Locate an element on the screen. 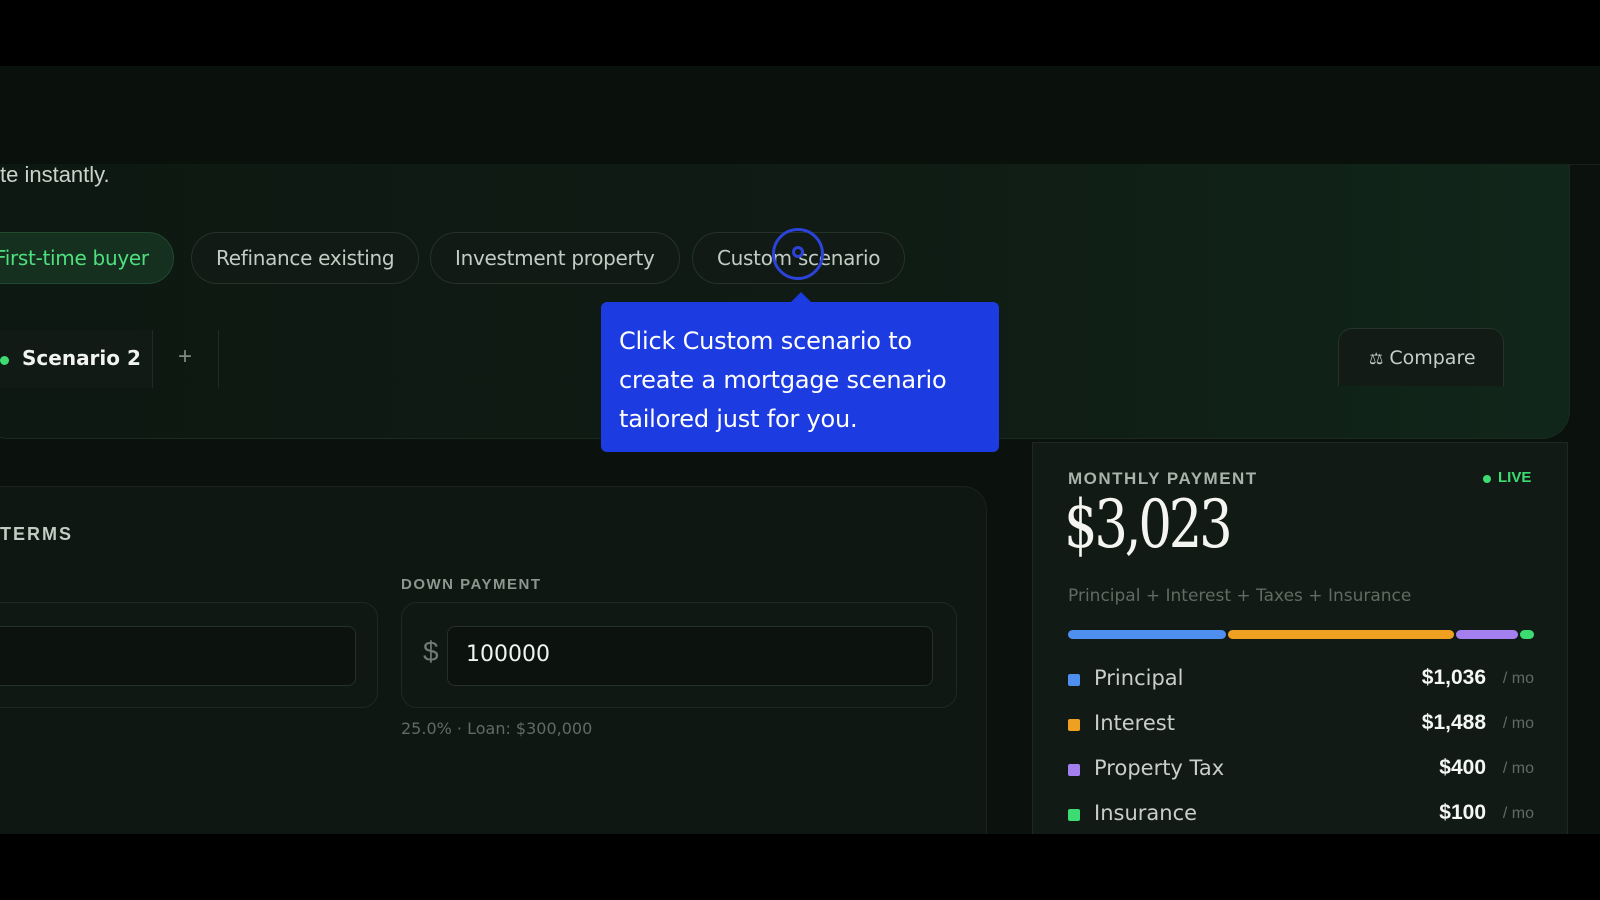  compare-button: ⚖ Compare is located at coordinates (1421, 357).